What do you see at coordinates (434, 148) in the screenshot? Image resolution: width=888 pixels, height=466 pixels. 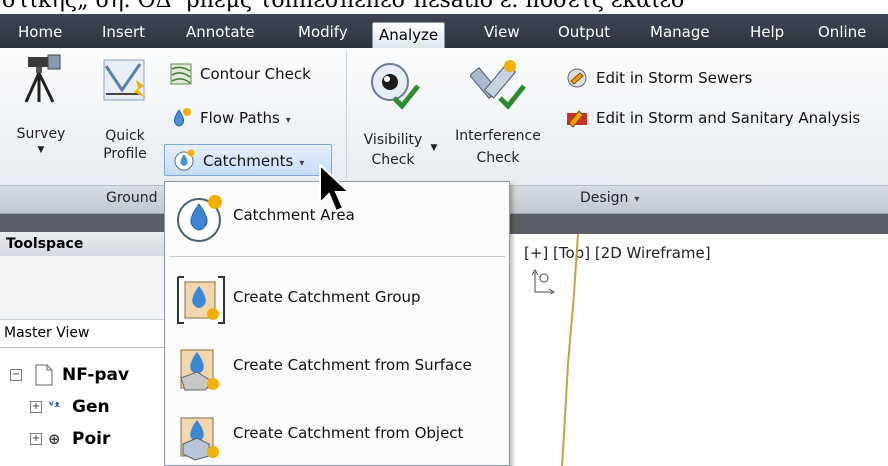 I see `visibility-check-caret-icon: ▼` at bounding box center [434, 148].